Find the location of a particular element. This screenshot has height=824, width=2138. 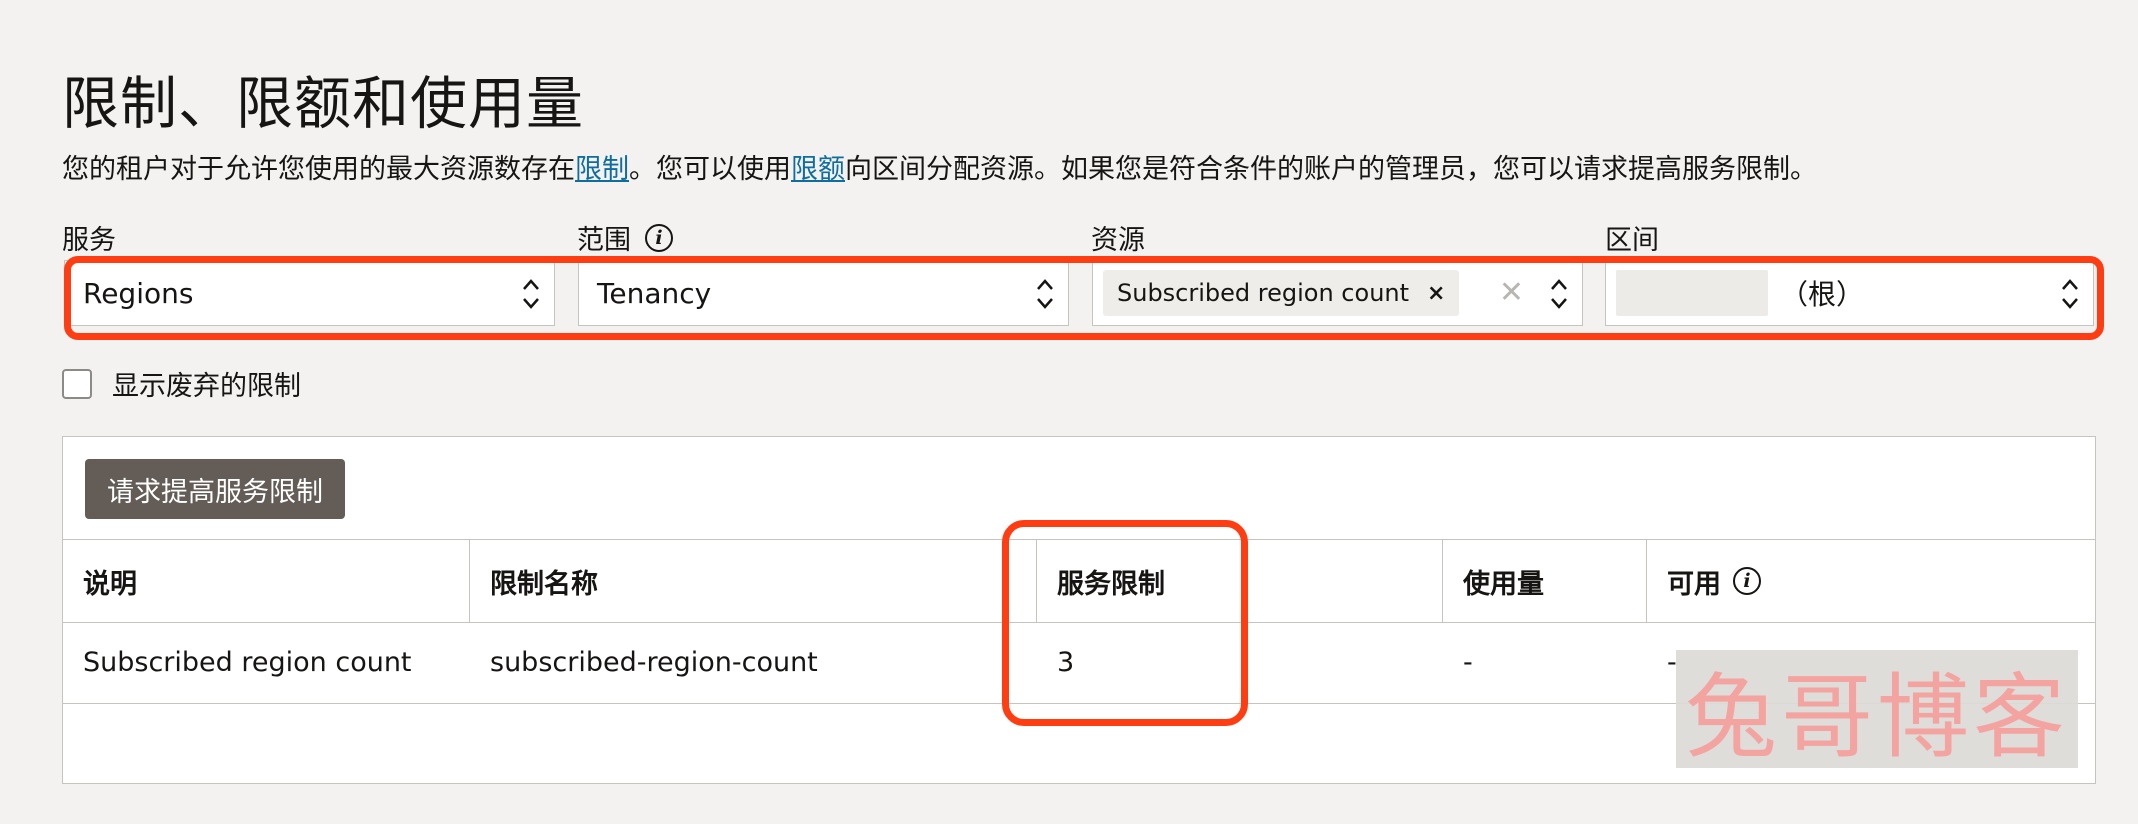

watermark: 兔哥博客 is located at coordinates (1877, 710).